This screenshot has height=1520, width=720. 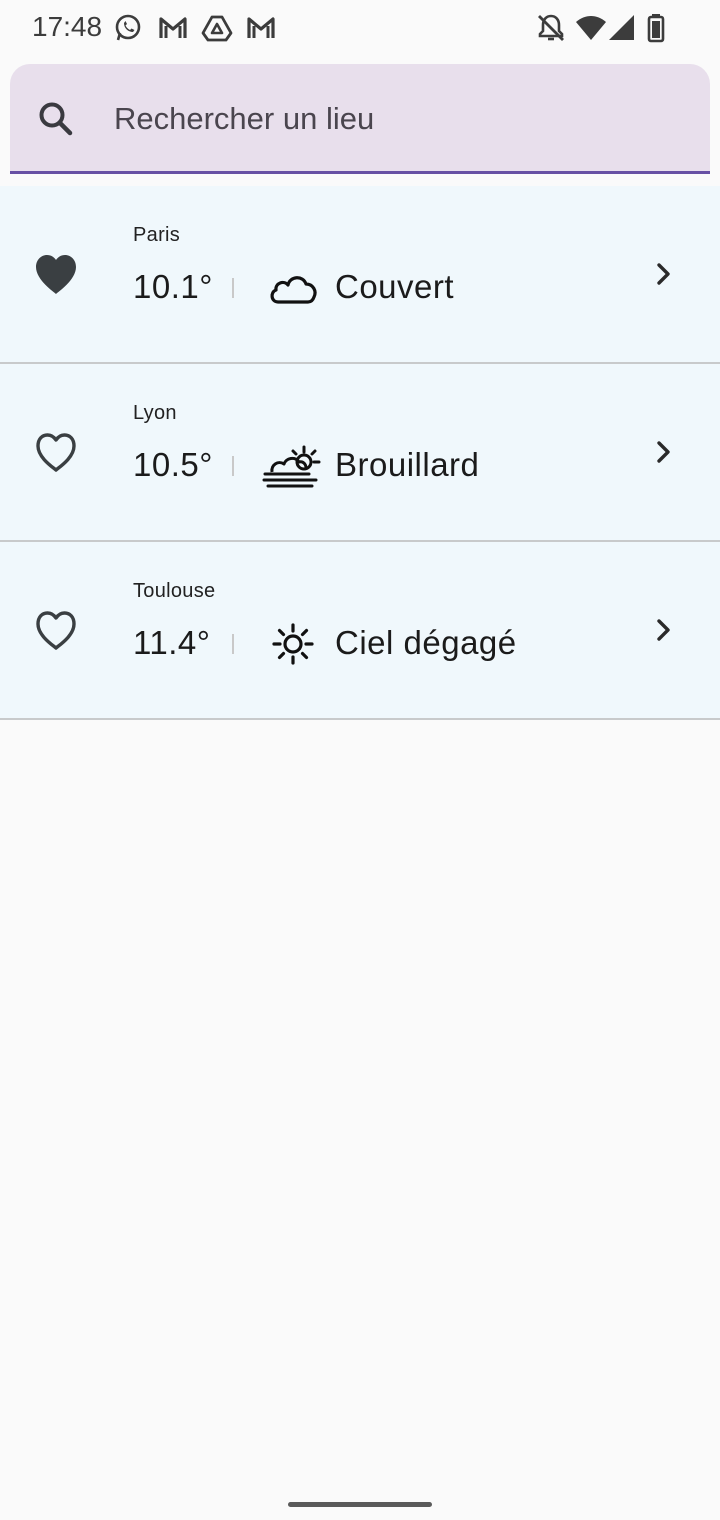 I want to click on search-bar, so click(x=360, y=119).